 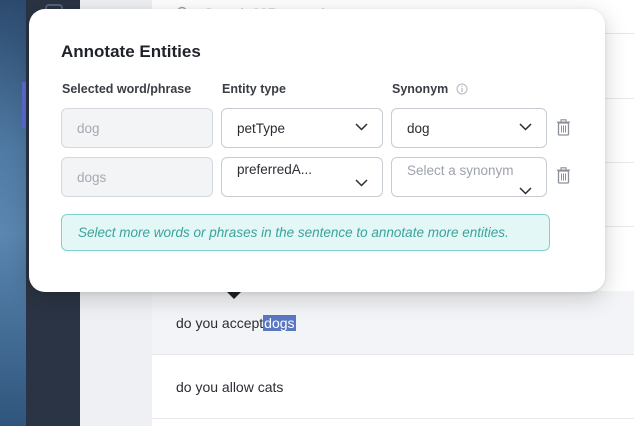 I want to click on selected-phrase-field: dogs, so click(x=137, y=177).